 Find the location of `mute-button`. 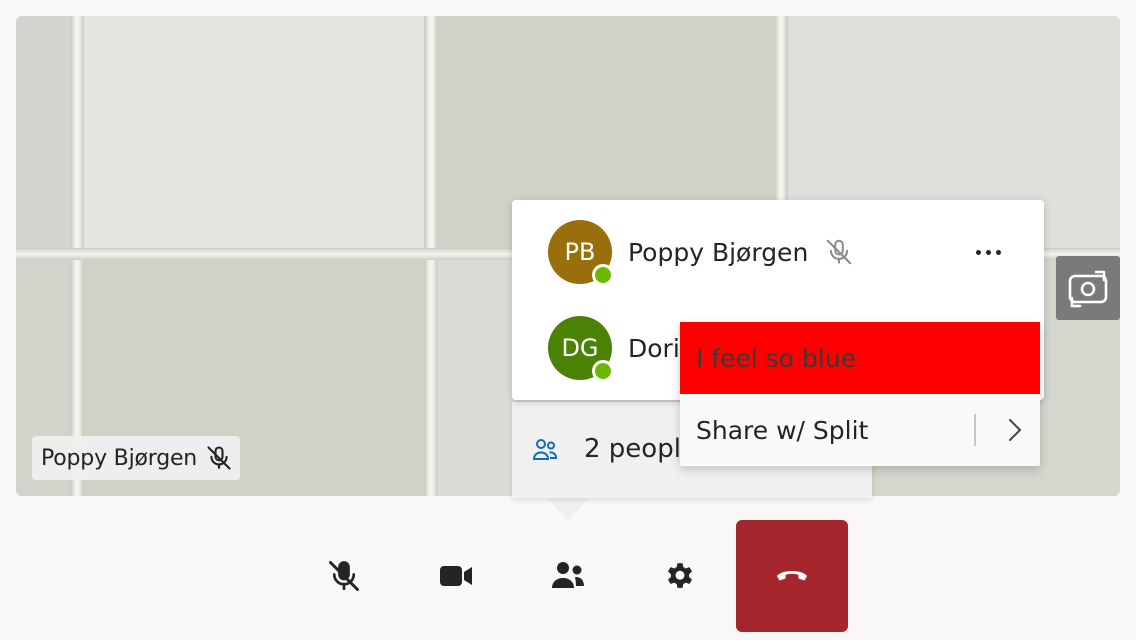

mute-button is located at coordinates (344, 576).